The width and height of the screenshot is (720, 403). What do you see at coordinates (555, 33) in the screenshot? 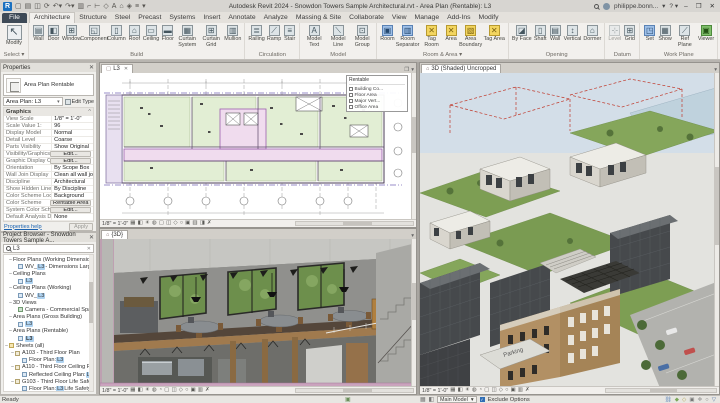
I see `wall-opening-button: ▤ Wall` at bounding box center [555, 33].